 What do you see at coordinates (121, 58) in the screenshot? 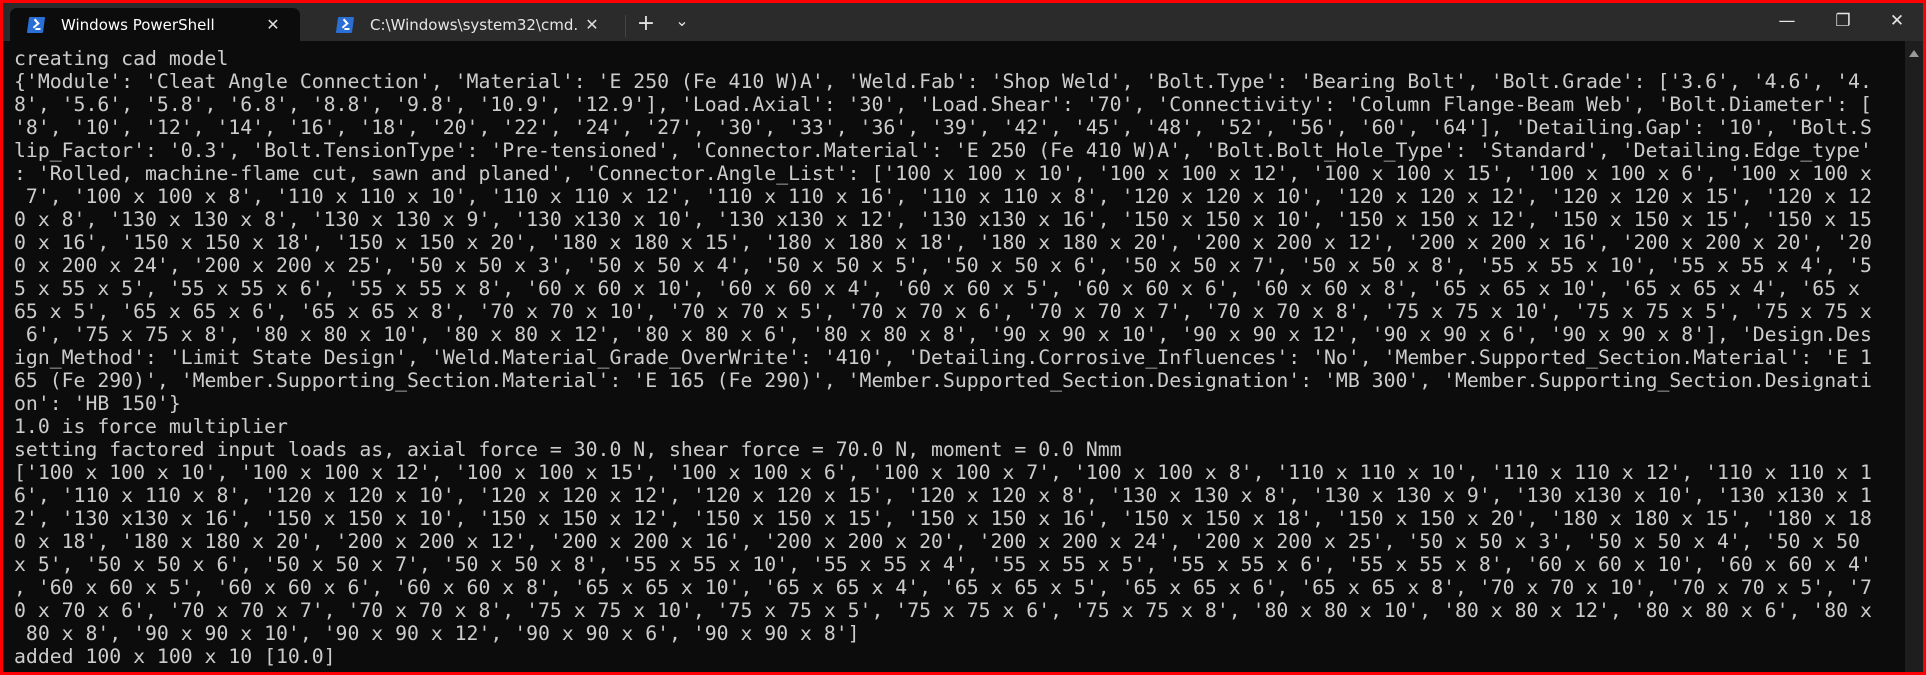
I see `output-line: creating cad model` at bounding box center [121, 58].